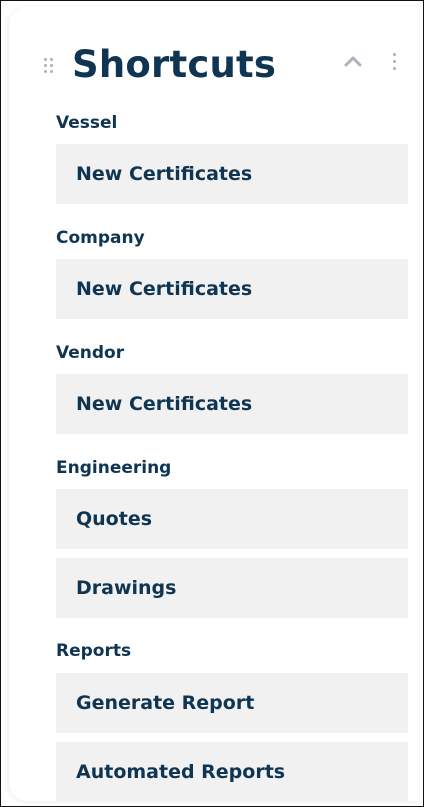  What do you see at coordinates (353, 61) in the screenshot?
I see `chevron-up-icon` at bounding box center [353, 61].